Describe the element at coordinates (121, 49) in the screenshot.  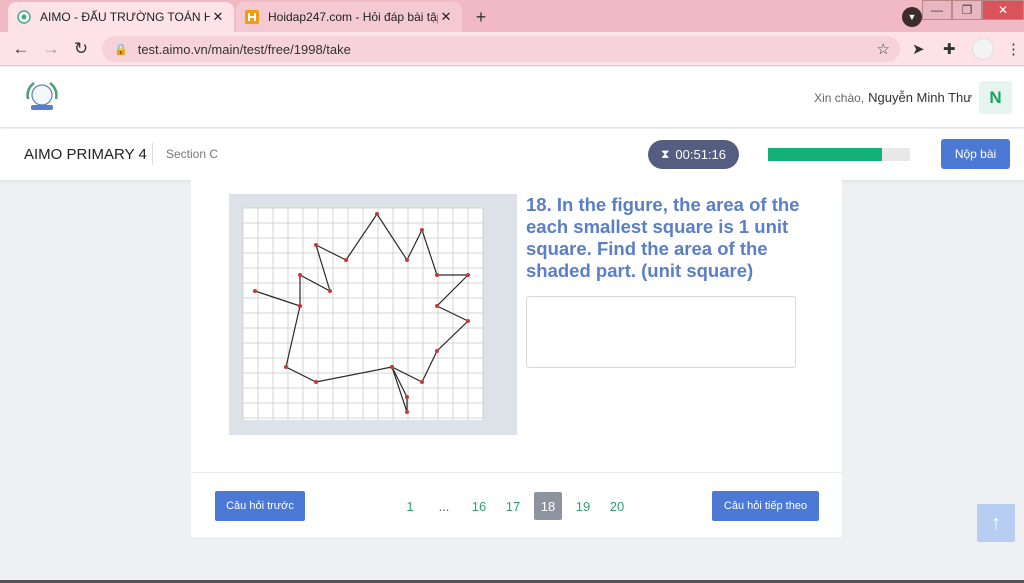
I see `lock-icon: 🔒` at that location.